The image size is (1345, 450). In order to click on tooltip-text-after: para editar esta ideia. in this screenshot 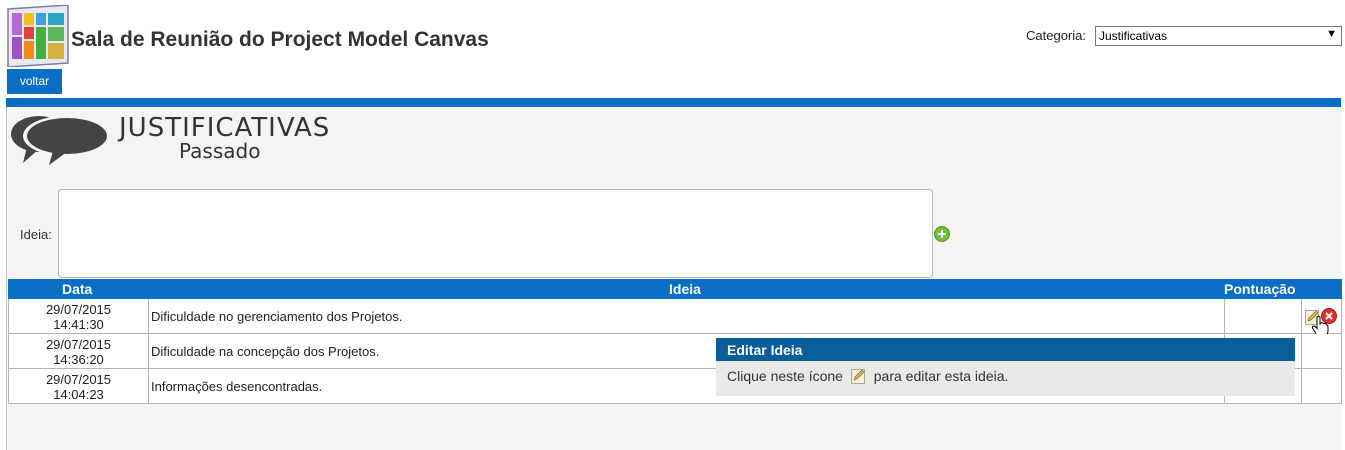, I will do `click(941, 376)`.